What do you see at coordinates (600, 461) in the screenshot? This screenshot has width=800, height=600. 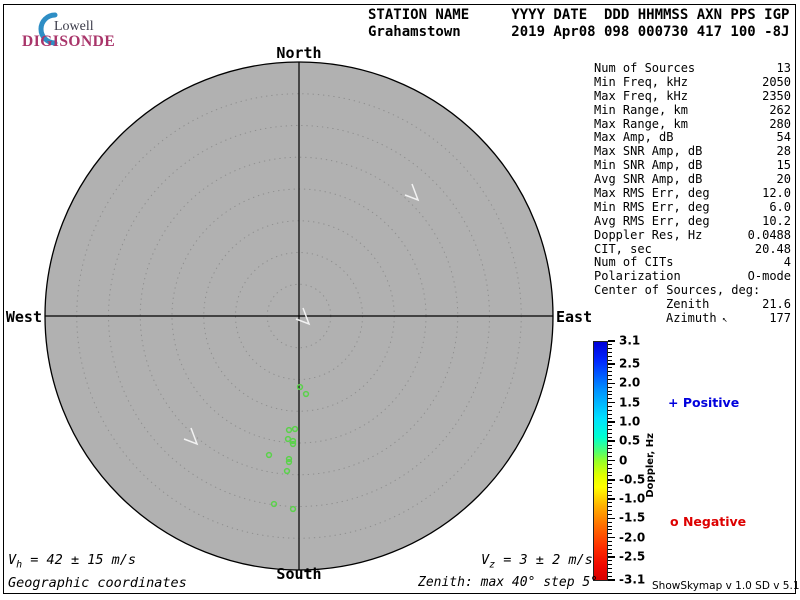 I see `doppler-colorbar` at bounding box center [600, 461].